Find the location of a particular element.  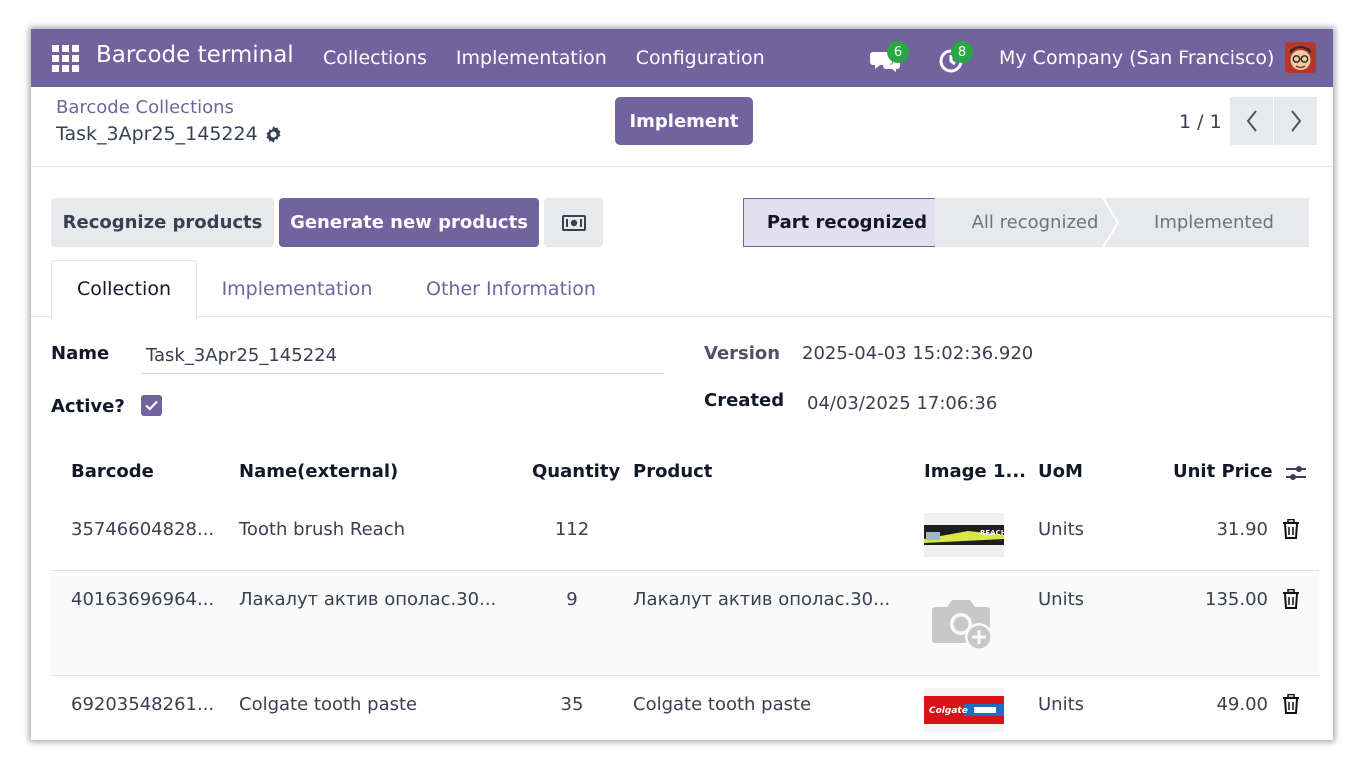

tab-other-information: Other Information is located at coordinates (511, 288).